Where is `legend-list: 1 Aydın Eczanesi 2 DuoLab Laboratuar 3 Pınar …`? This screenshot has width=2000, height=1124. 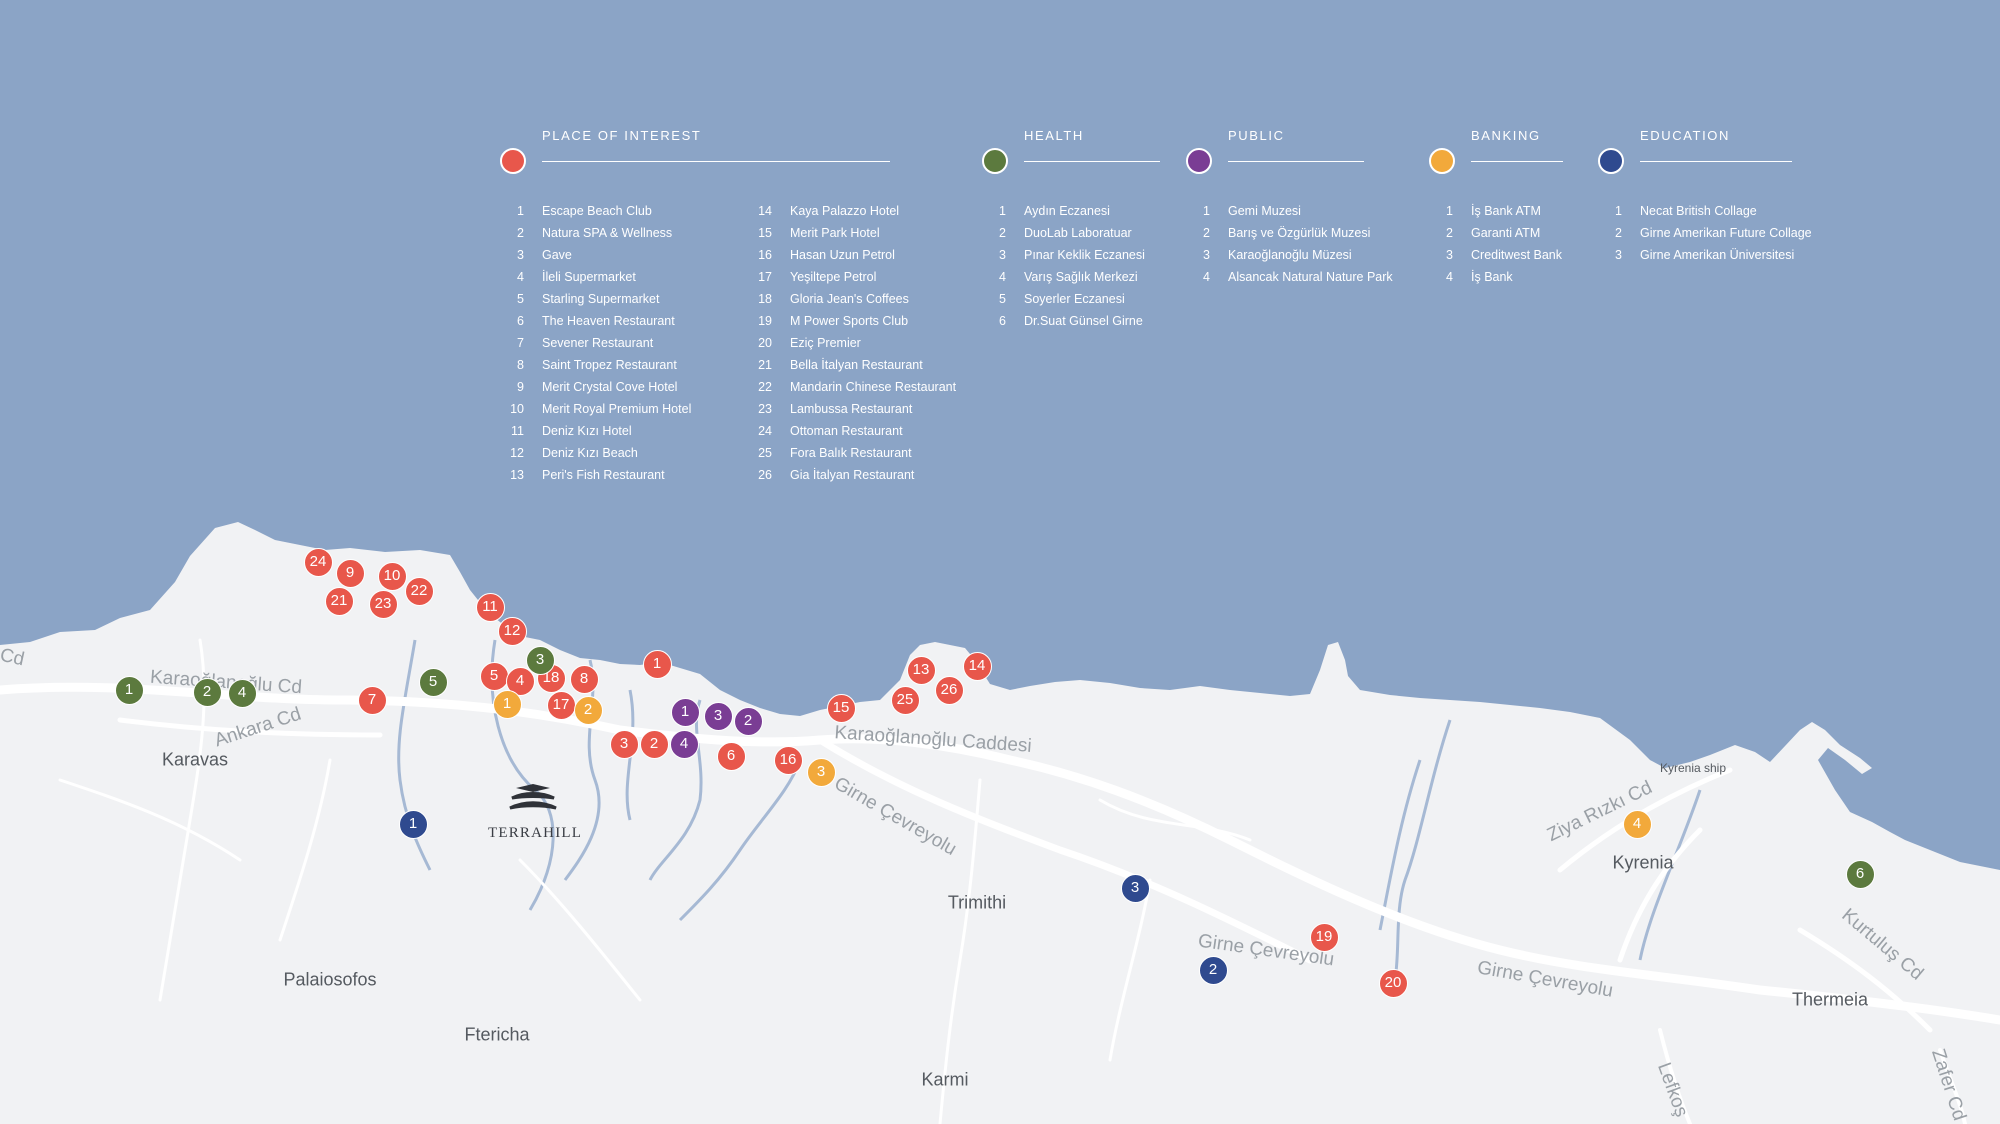
legend-list: 1 Aydın Eczanesi 2 DuoLab Laboratuar 3 Pınar … is located at coordinates (1063, 266).